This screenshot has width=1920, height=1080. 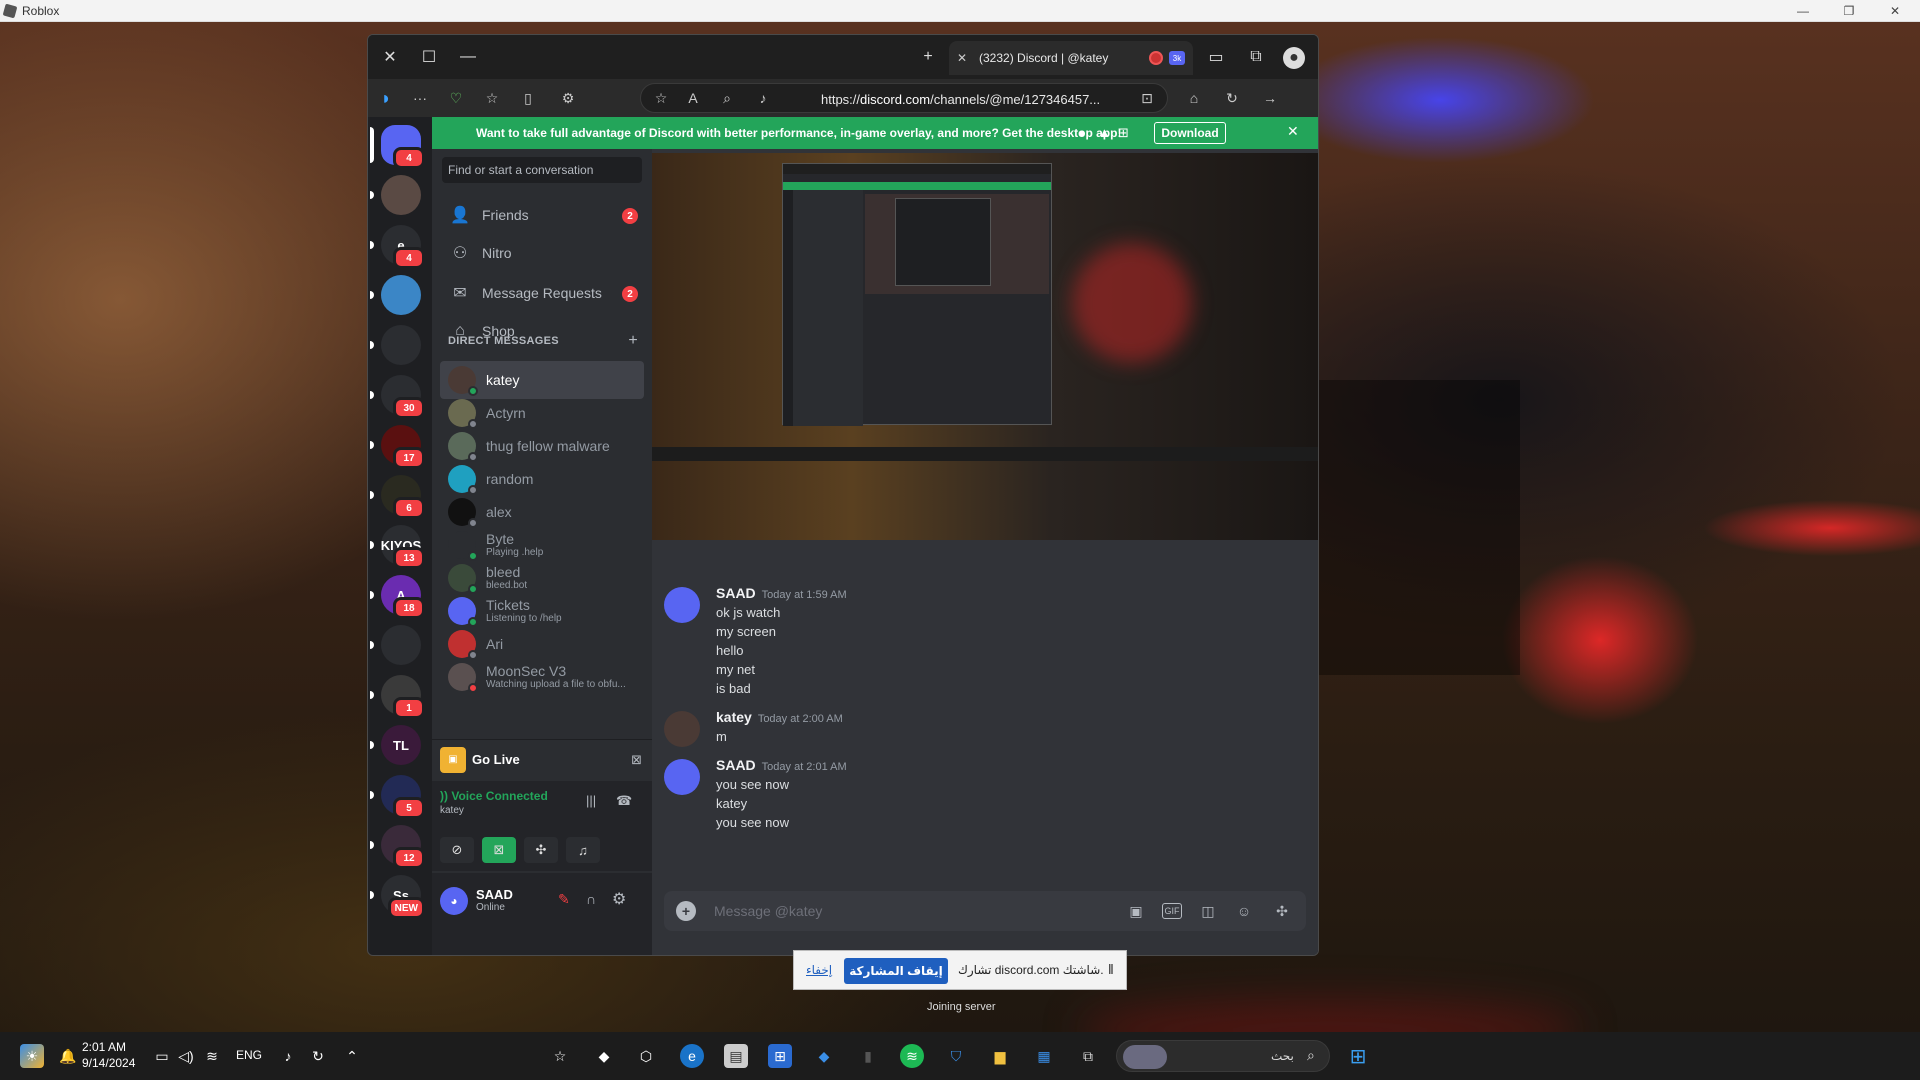 What do you see at coordinates (403, 697) in the screenshot?
I see `server-icon: 1` at bounding box center [403, 697].